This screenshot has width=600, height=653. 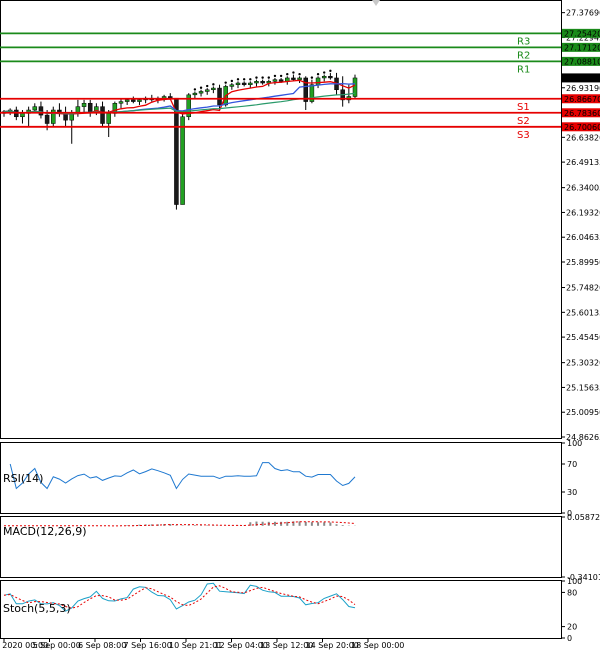 What do you see at coordinates (523, 135) in the screenshot?
I see `level-label-s3: S3` at bounding box center [523, 135].